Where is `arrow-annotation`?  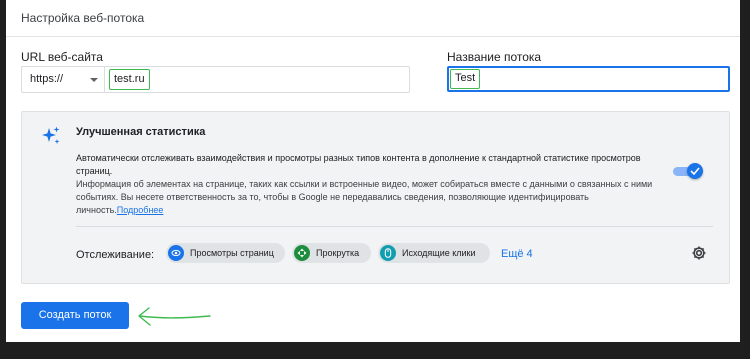
arrow-annotation is located at coordinates (174, 316).